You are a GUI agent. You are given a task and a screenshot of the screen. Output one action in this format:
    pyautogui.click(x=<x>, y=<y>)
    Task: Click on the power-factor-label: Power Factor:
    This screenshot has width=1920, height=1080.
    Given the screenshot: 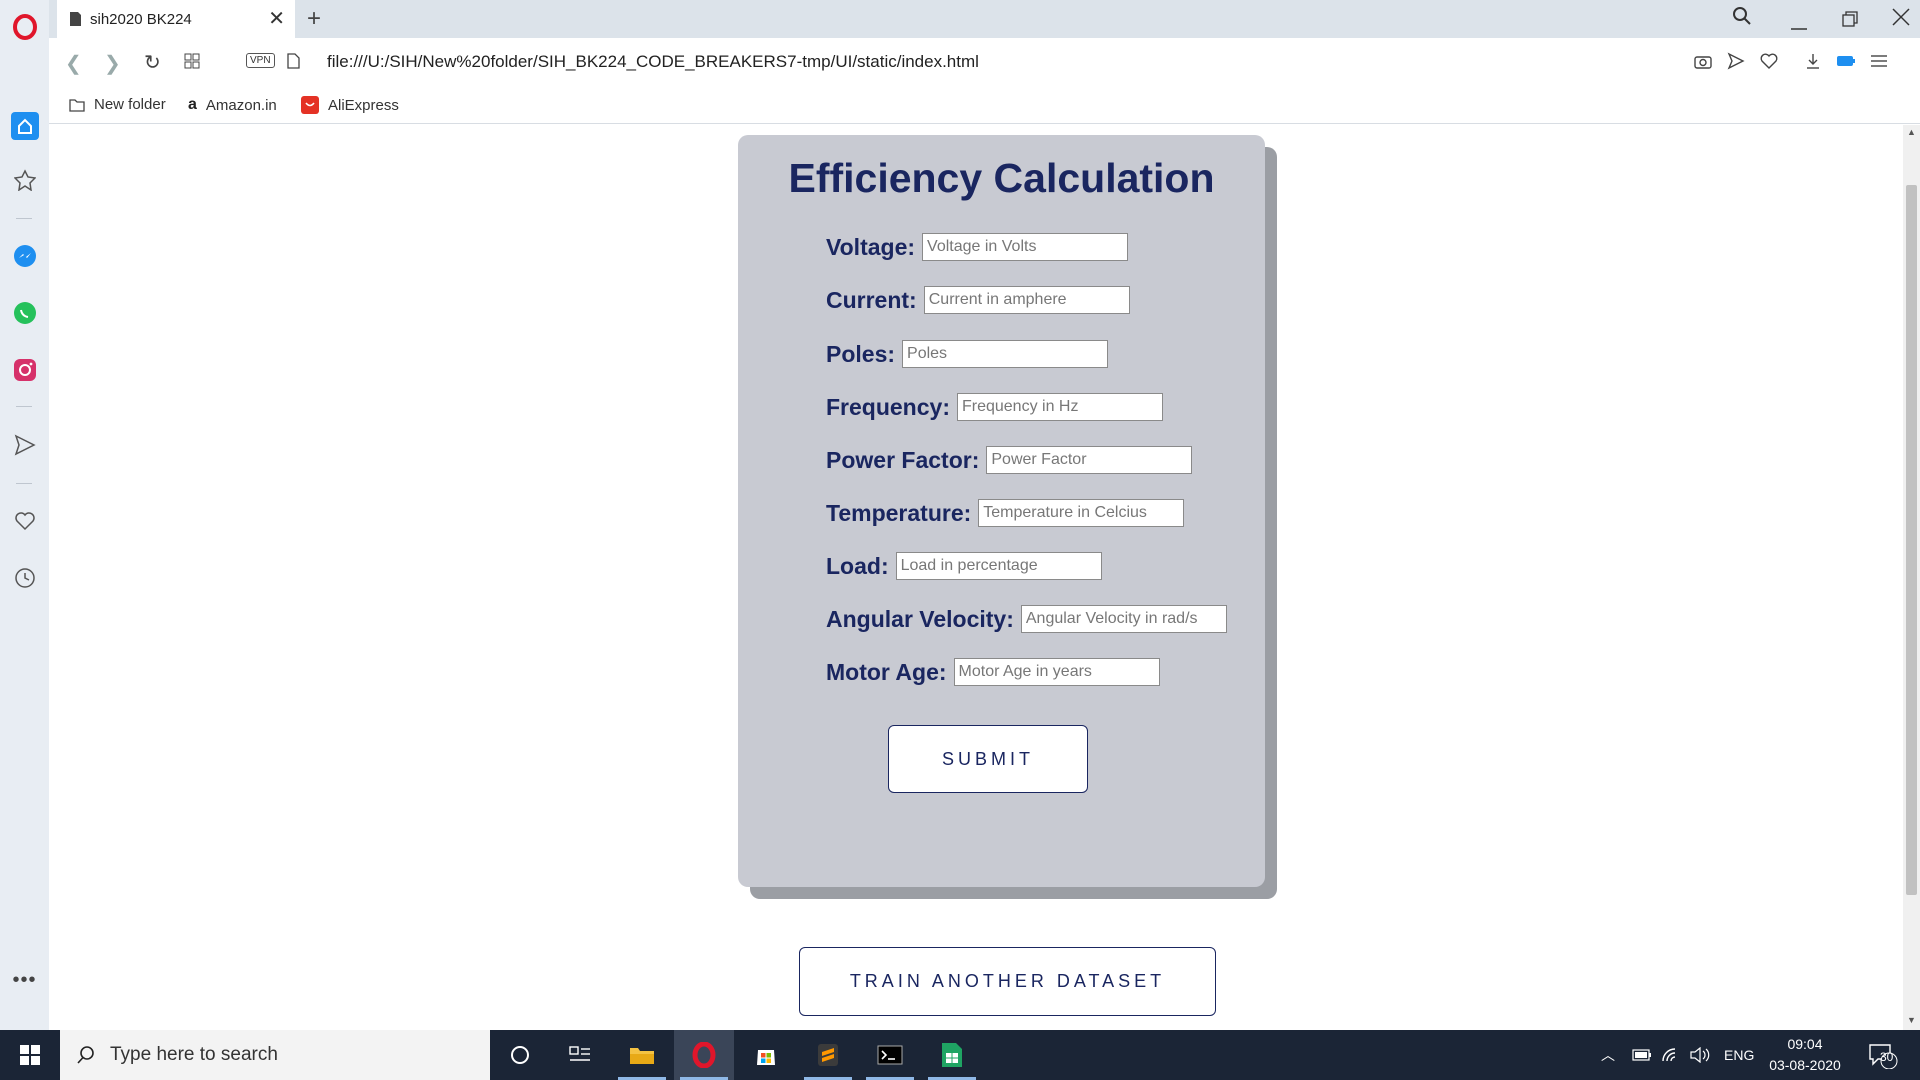 What is the action you would take?
    pyautogui.click(x=903, y=459)
    